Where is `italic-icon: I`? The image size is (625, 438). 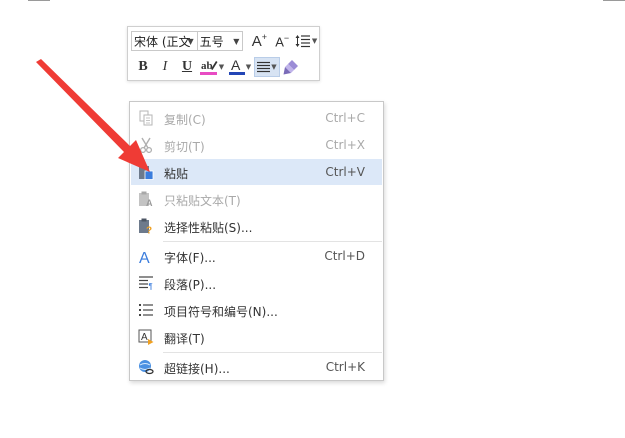
italic-icon: I is located at coordinates (165, 66).